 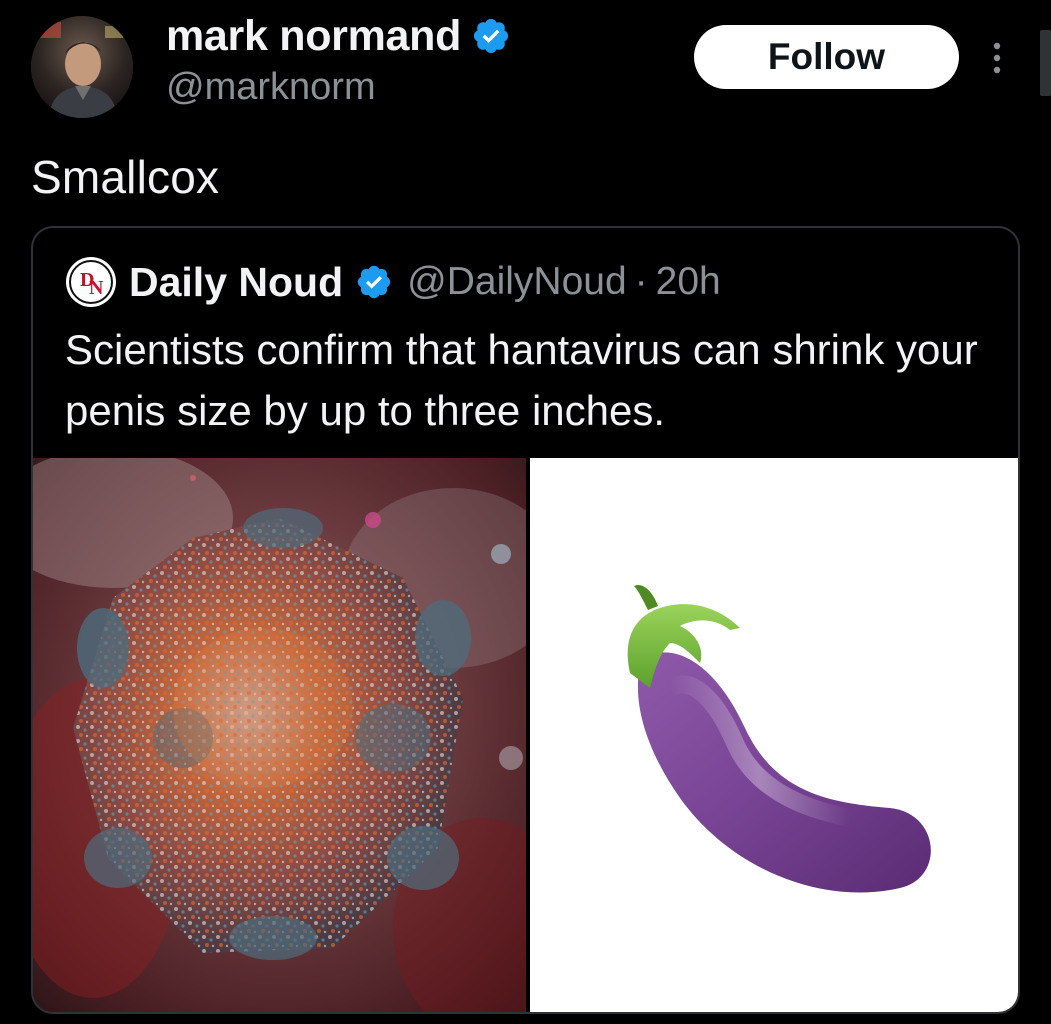 What do you see at coordinates (688, 282) in the screenshot?
I see `quote-timestamp: 20h` at bounding box center [688, 282].